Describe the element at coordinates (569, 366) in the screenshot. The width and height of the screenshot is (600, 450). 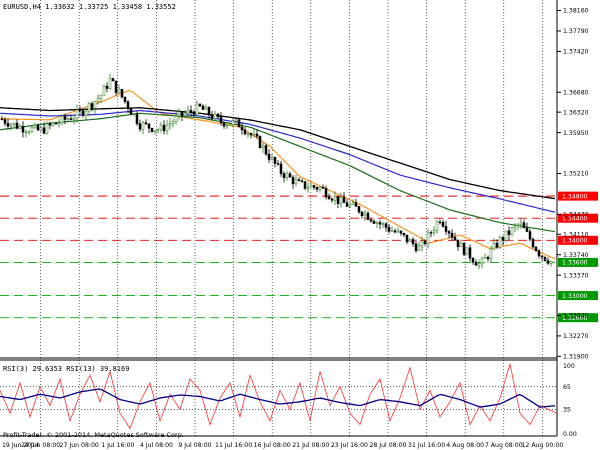
I see `rsi-tick-label: 100` at that location.